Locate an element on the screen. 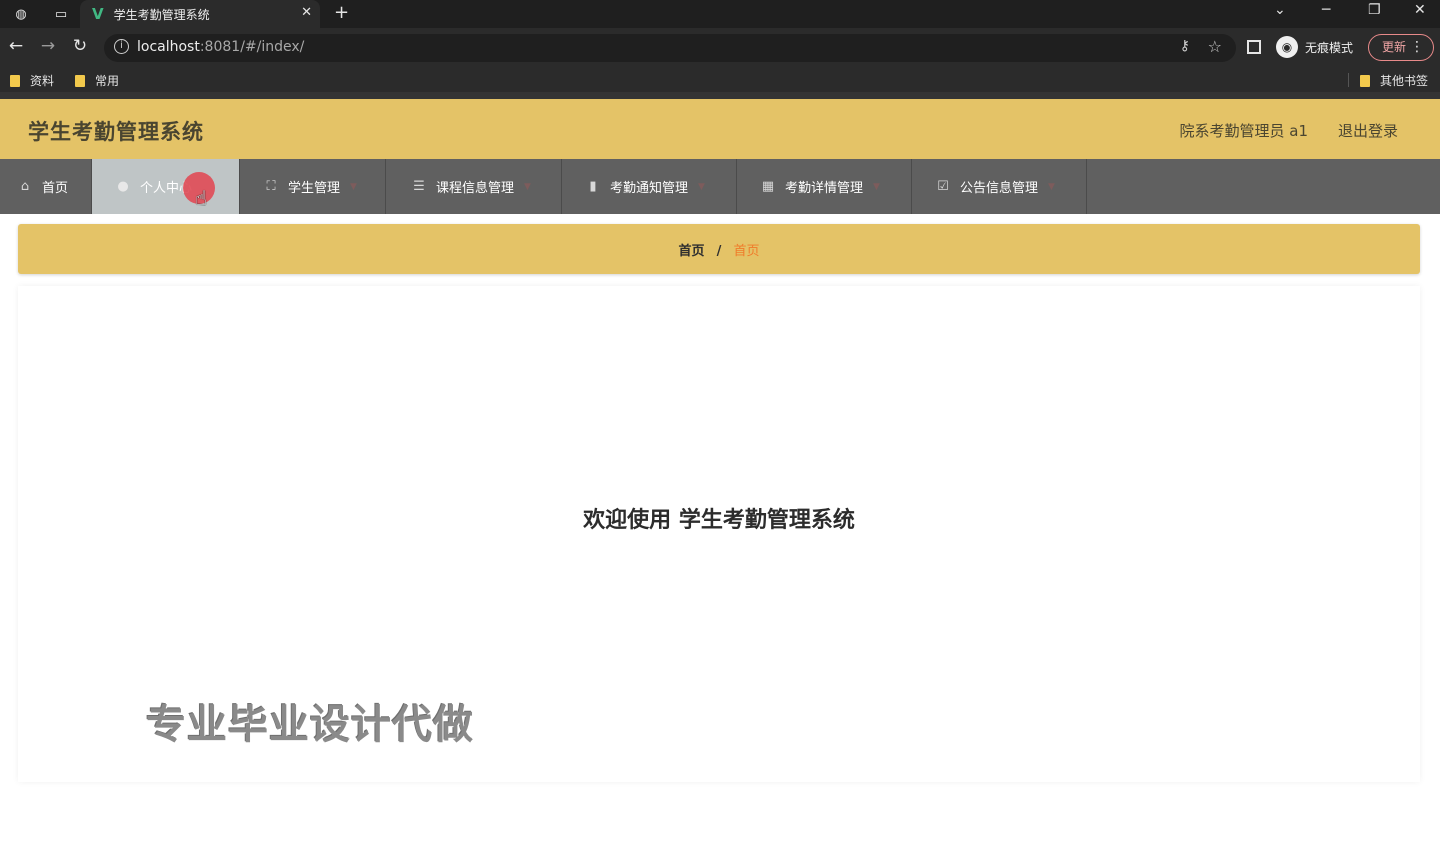 The height and width of the screenshot is (848, 1440). menu-item-announcement: ☑ 公告信息管理 ▼ is located at coordinates (999, 186).